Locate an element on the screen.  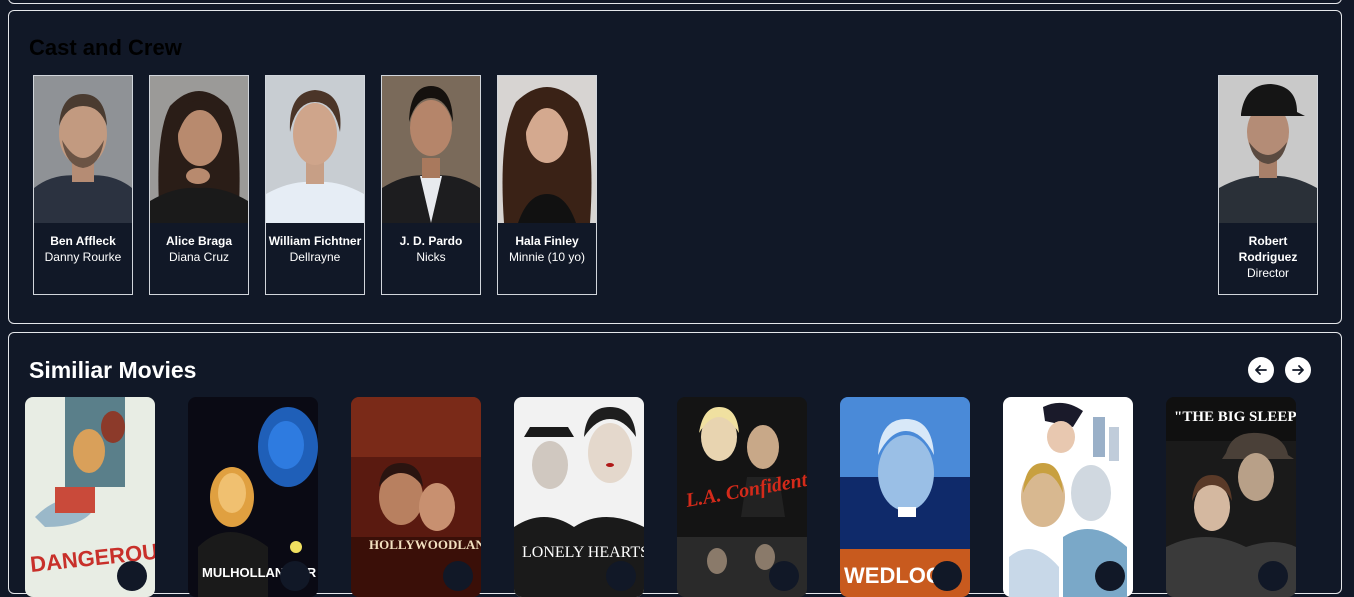
movie-card-illustrated is located at coordinates (1068, 497).